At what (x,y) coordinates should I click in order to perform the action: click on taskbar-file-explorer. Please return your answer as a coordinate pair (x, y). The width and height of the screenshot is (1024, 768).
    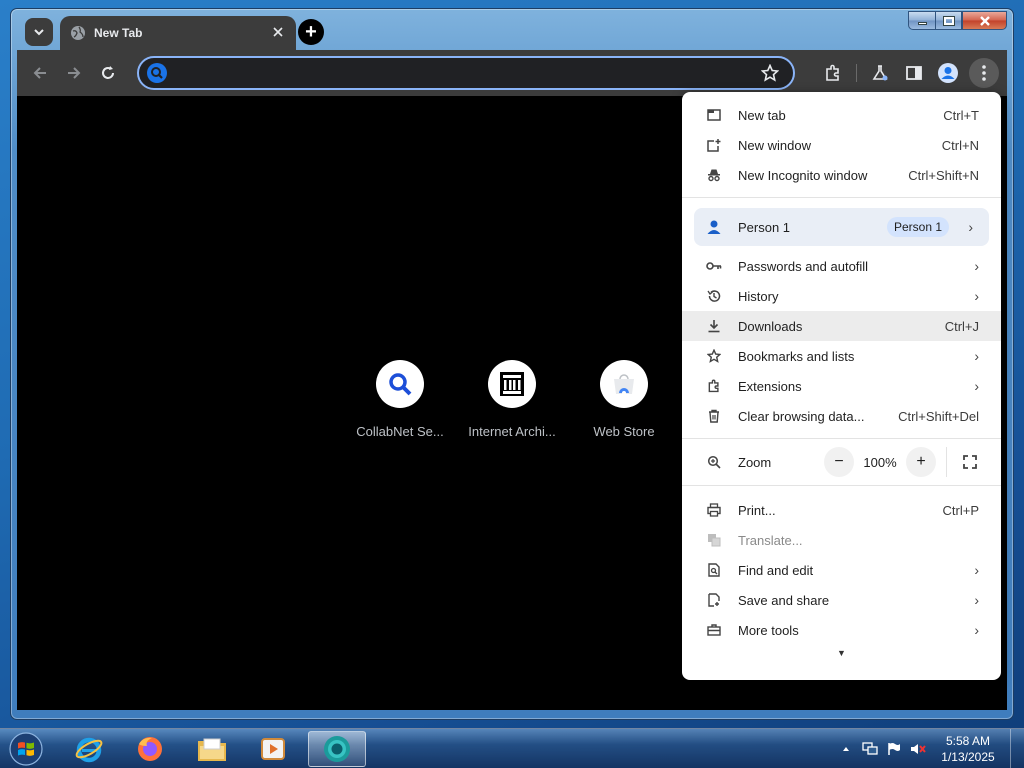
    Looking at the image, I should click on (212, 749).